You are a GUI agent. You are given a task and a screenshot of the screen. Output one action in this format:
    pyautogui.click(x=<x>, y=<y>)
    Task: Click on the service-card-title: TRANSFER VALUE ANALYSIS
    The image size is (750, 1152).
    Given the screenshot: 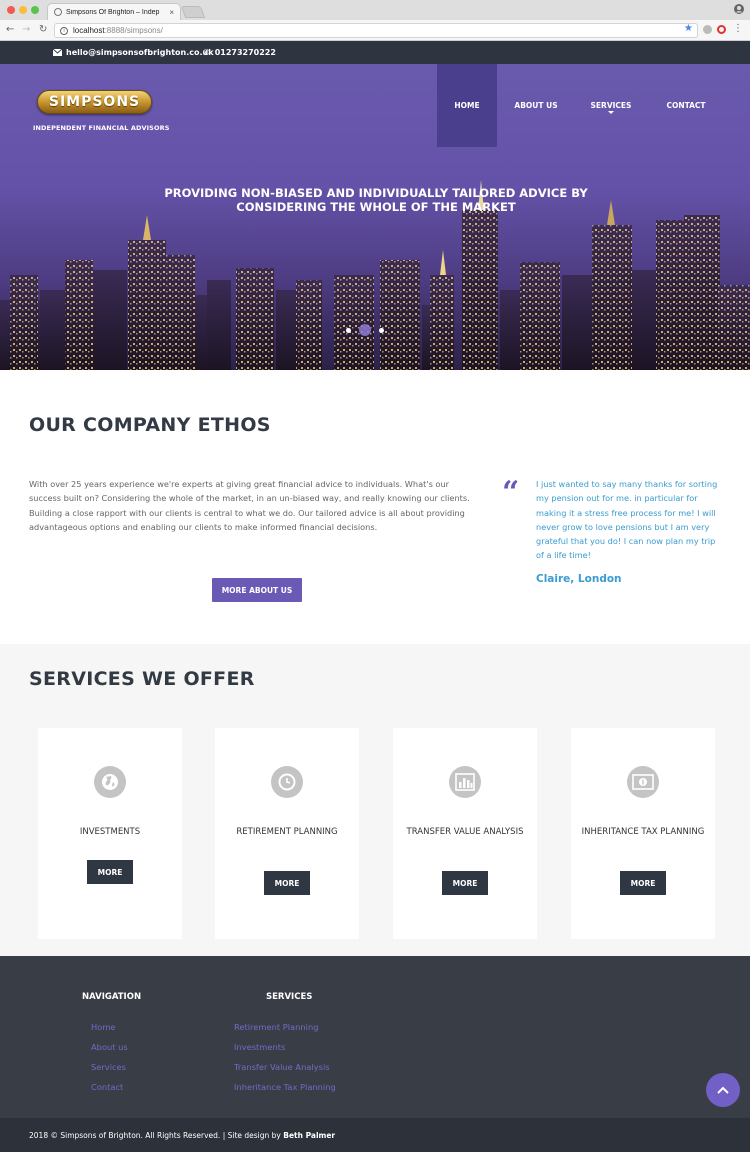 What is the action you would take?
    pyautogui.click(x=465, y=832)
    